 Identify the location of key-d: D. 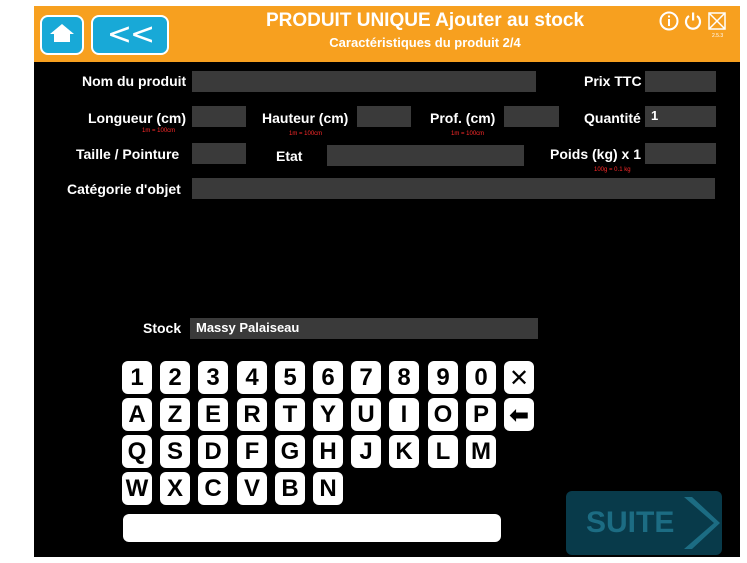
(213, 451).